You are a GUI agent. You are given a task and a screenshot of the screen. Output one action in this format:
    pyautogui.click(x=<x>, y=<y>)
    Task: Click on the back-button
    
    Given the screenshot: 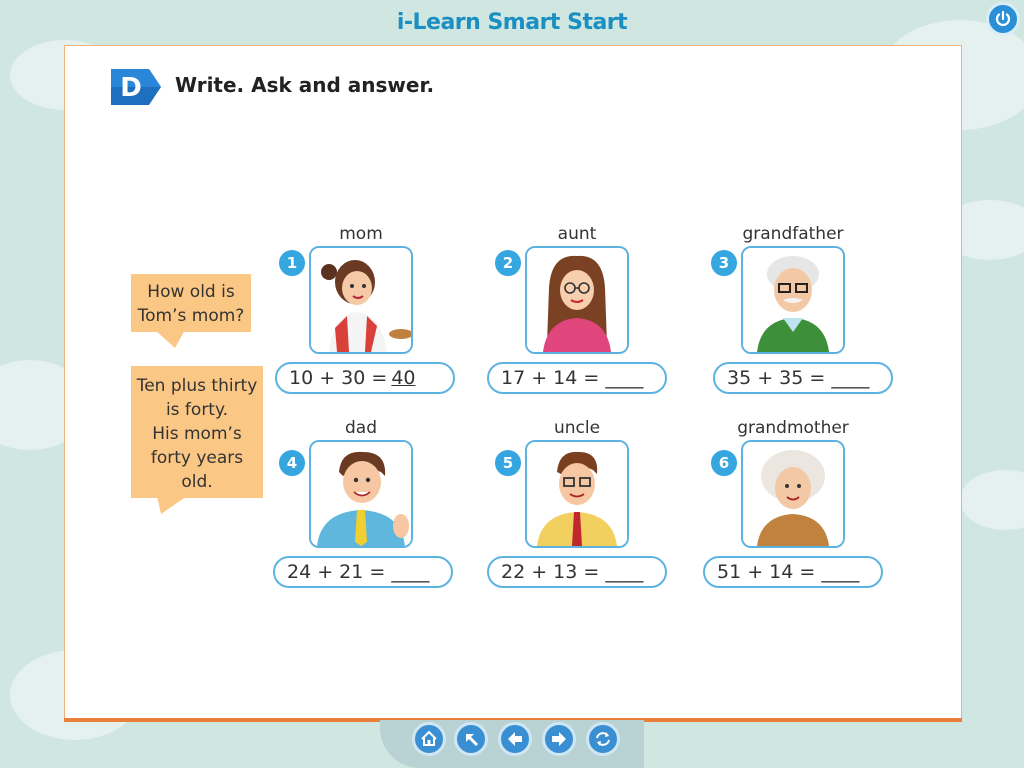 What is the action you would take?
    pyautogui.click(x=515, y=739)
    